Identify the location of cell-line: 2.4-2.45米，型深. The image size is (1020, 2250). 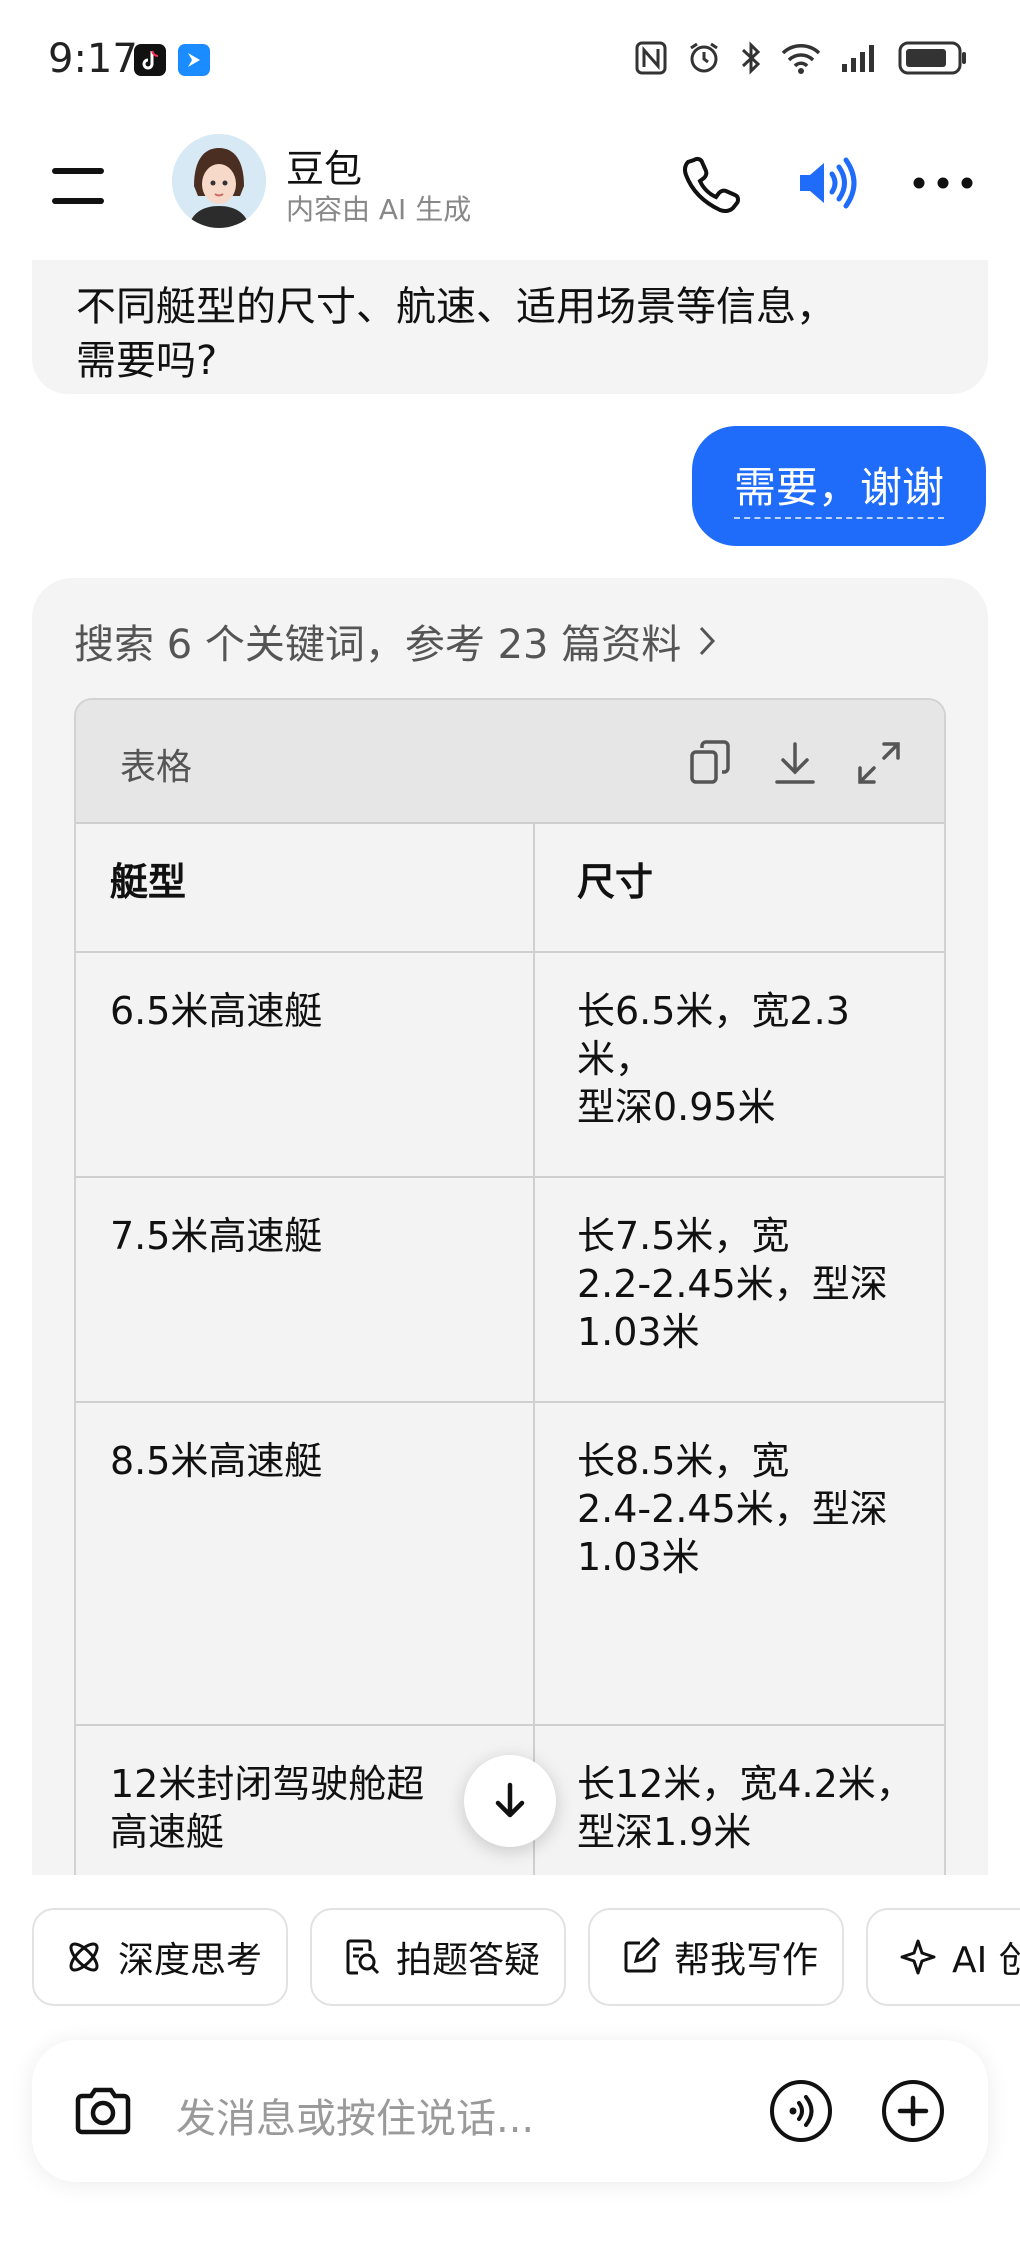
(732, 1509).